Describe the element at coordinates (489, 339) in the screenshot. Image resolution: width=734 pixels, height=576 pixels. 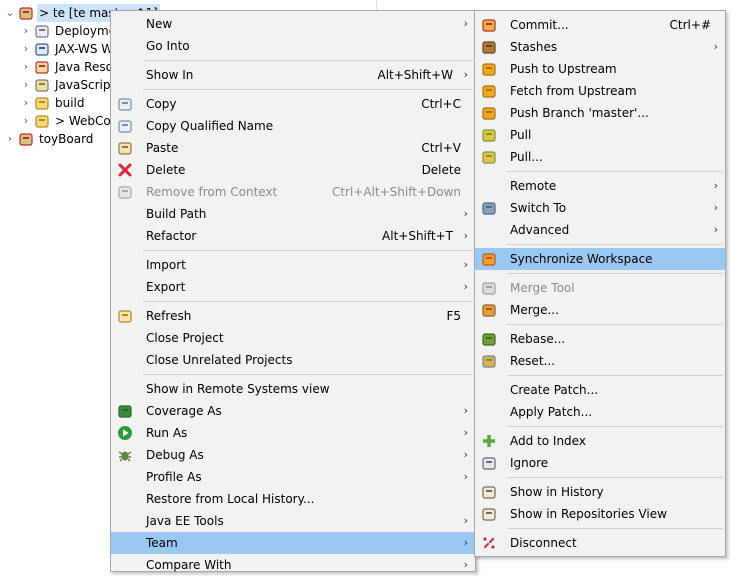
I see `rebase-icon` at that location.